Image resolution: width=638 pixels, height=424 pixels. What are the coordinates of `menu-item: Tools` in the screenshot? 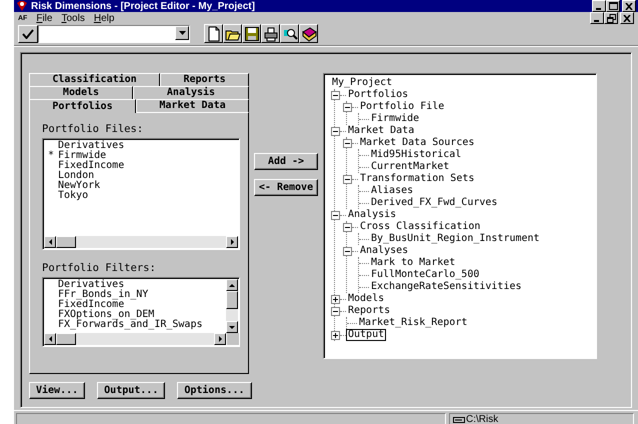 It's located at (73, 18).